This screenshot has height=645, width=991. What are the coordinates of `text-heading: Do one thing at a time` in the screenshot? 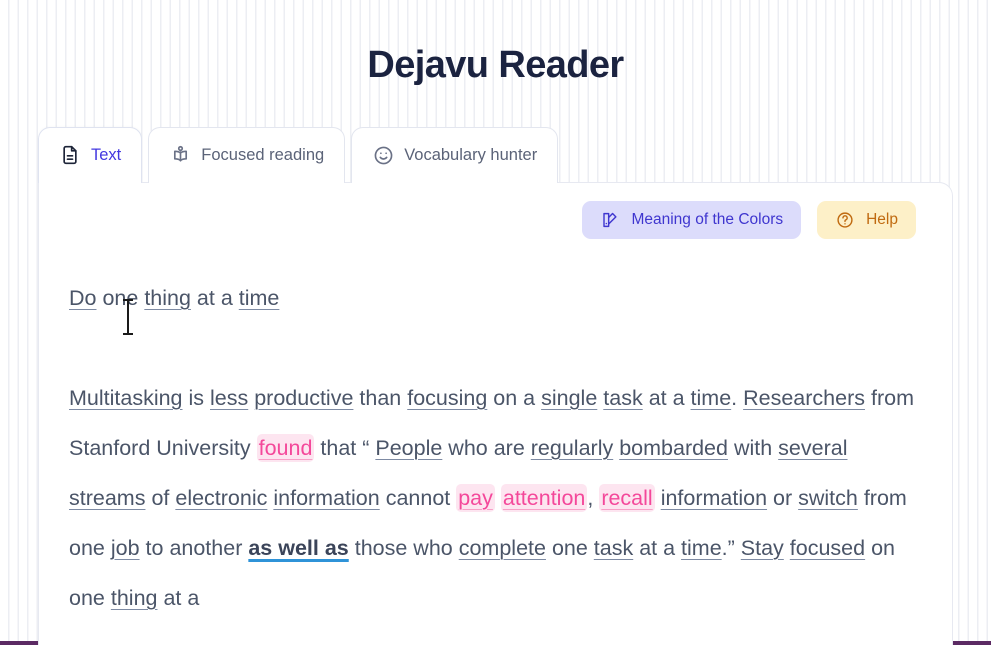 It's located at (495, 298).